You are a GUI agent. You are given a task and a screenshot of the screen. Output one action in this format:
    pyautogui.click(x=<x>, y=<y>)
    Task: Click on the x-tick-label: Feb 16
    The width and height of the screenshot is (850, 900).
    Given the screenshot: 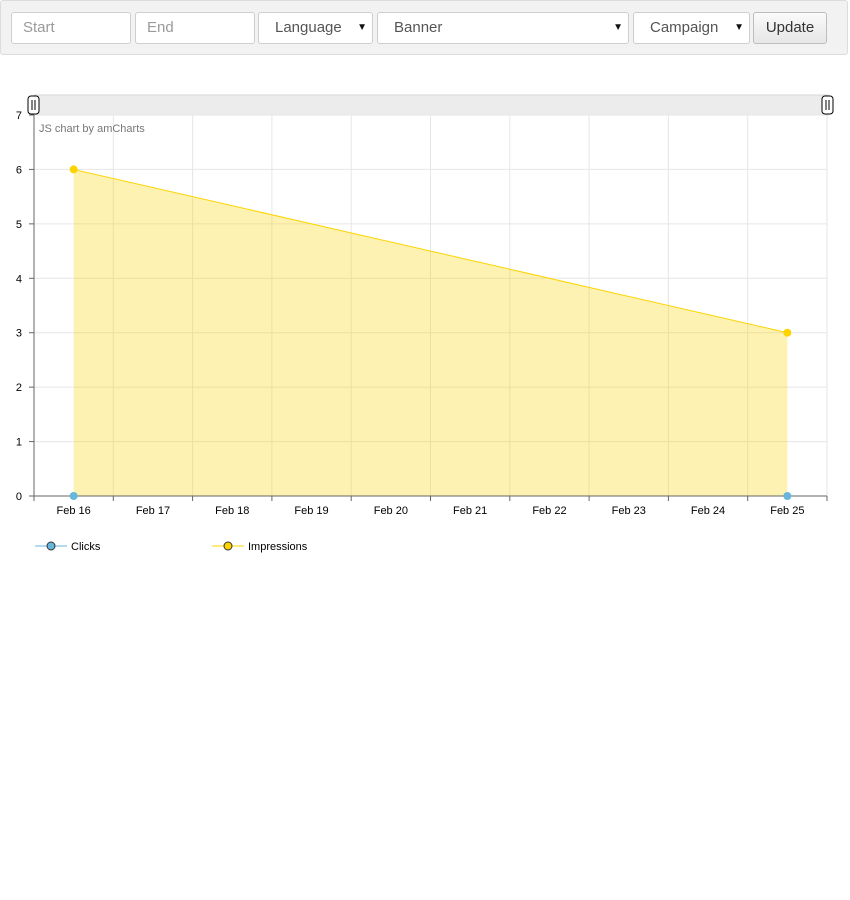 What is the action you would take?
    pyautogui.click(x=74, y=511)
    